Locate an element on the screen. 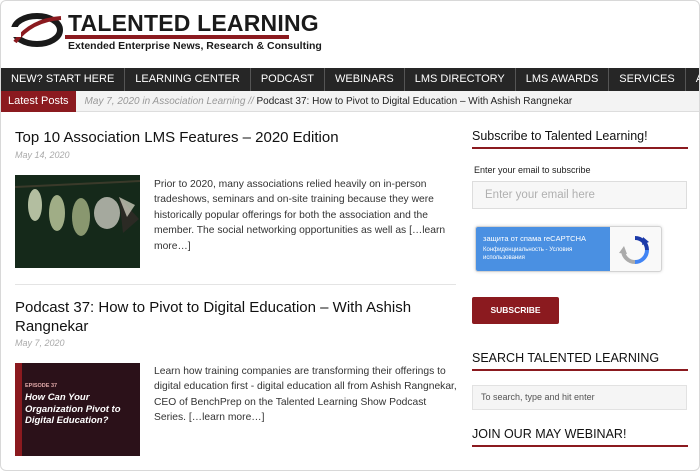 The image size is (700, 471). nav-item-webinars: WEBINARS is located at coordinates (365, 79).